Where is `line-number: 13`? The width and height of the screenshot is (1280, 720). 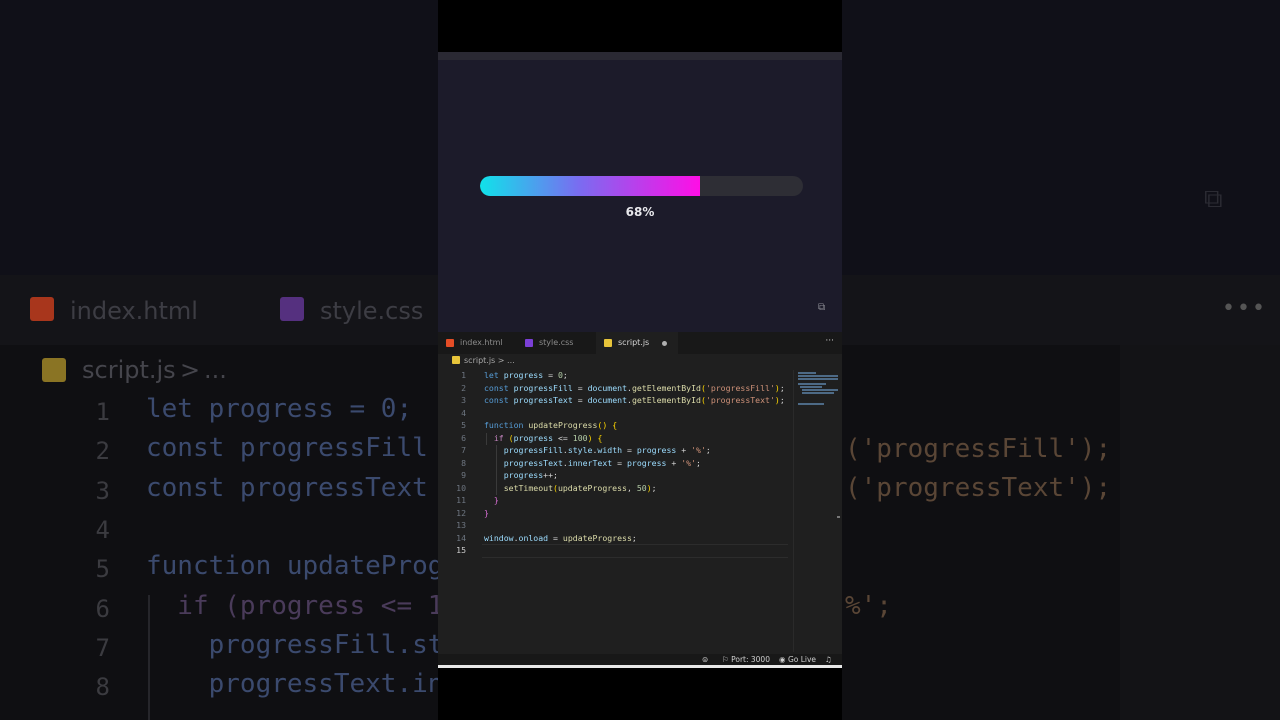
line-number: 13 is located at coordinates (461, 525).